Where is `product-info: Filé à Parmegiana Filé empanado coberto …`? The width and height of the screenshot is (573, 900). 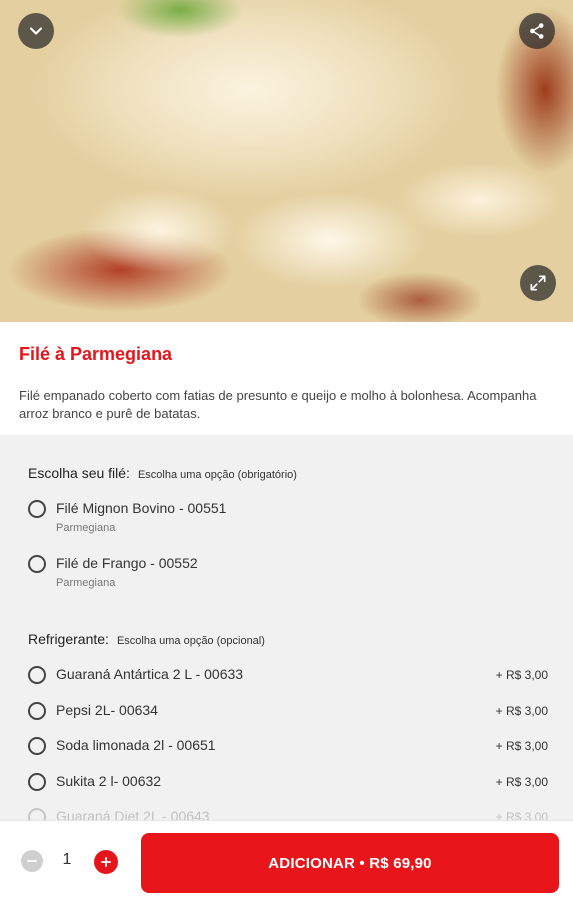
product-info: Filé à Parmegiana Filé empanado coberto … is located at coordinates (286, 378).